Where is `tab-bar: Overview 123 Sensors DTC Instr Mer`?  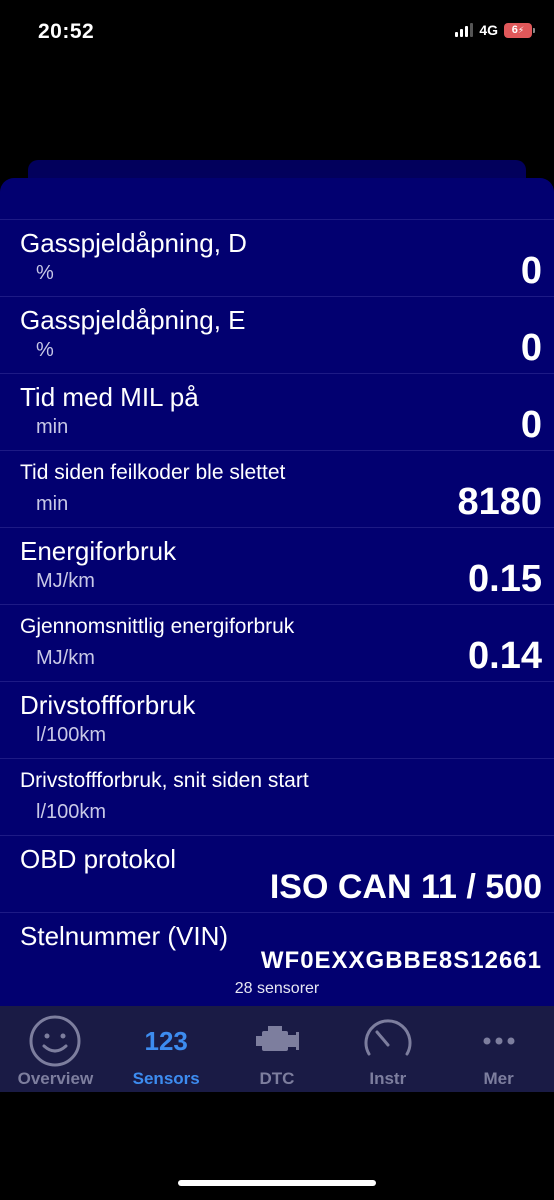
tab-bar: Overview 123 Sensors DTC Instr Mer is located at coordinates (277, 1049).